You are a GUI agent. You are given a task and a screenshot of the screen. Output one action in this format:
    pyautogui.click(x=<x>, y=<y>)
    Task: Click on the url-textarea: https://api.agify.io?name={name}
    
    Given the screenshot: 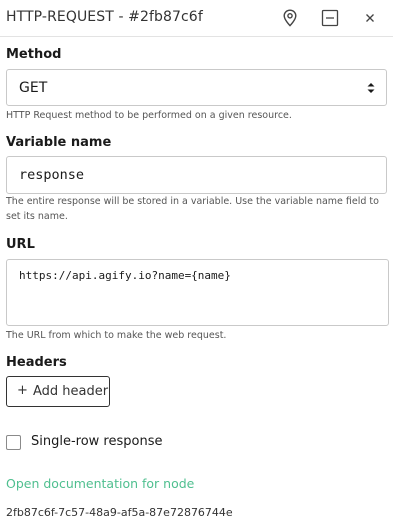 What is the action you would take?
    pyautogui.click(x=197, y=292)
    